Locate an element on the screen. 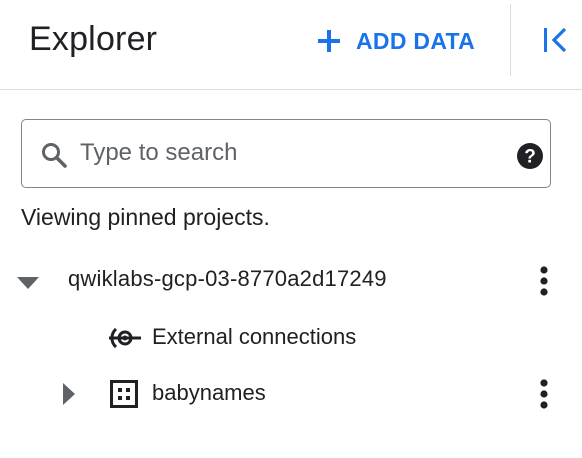  search-icon is located at coordinates (54, 155).